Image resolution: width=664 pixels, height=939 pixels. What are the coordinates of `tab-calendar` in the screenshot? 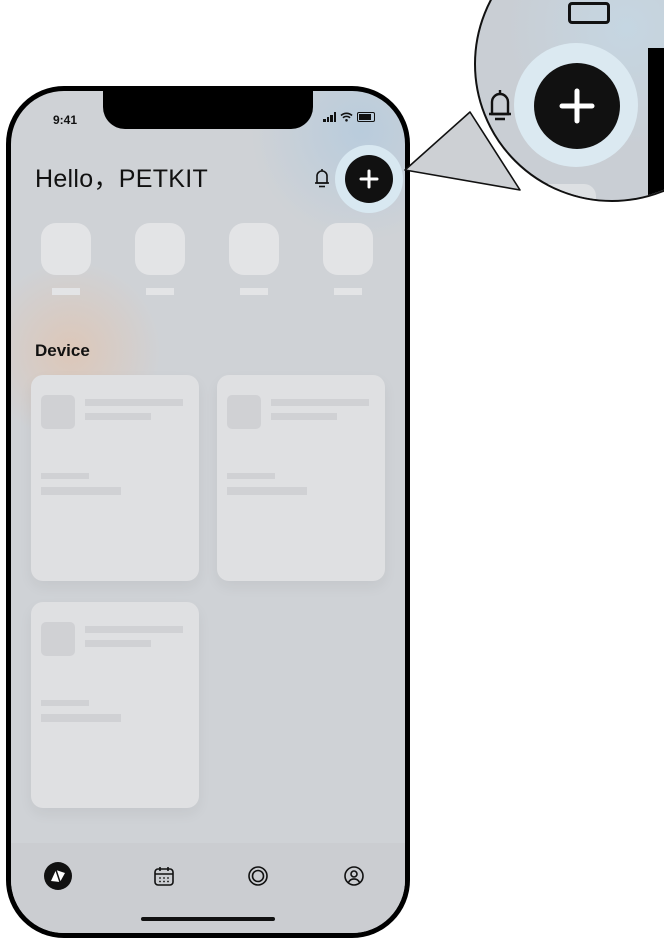 It's located at (164, 876).